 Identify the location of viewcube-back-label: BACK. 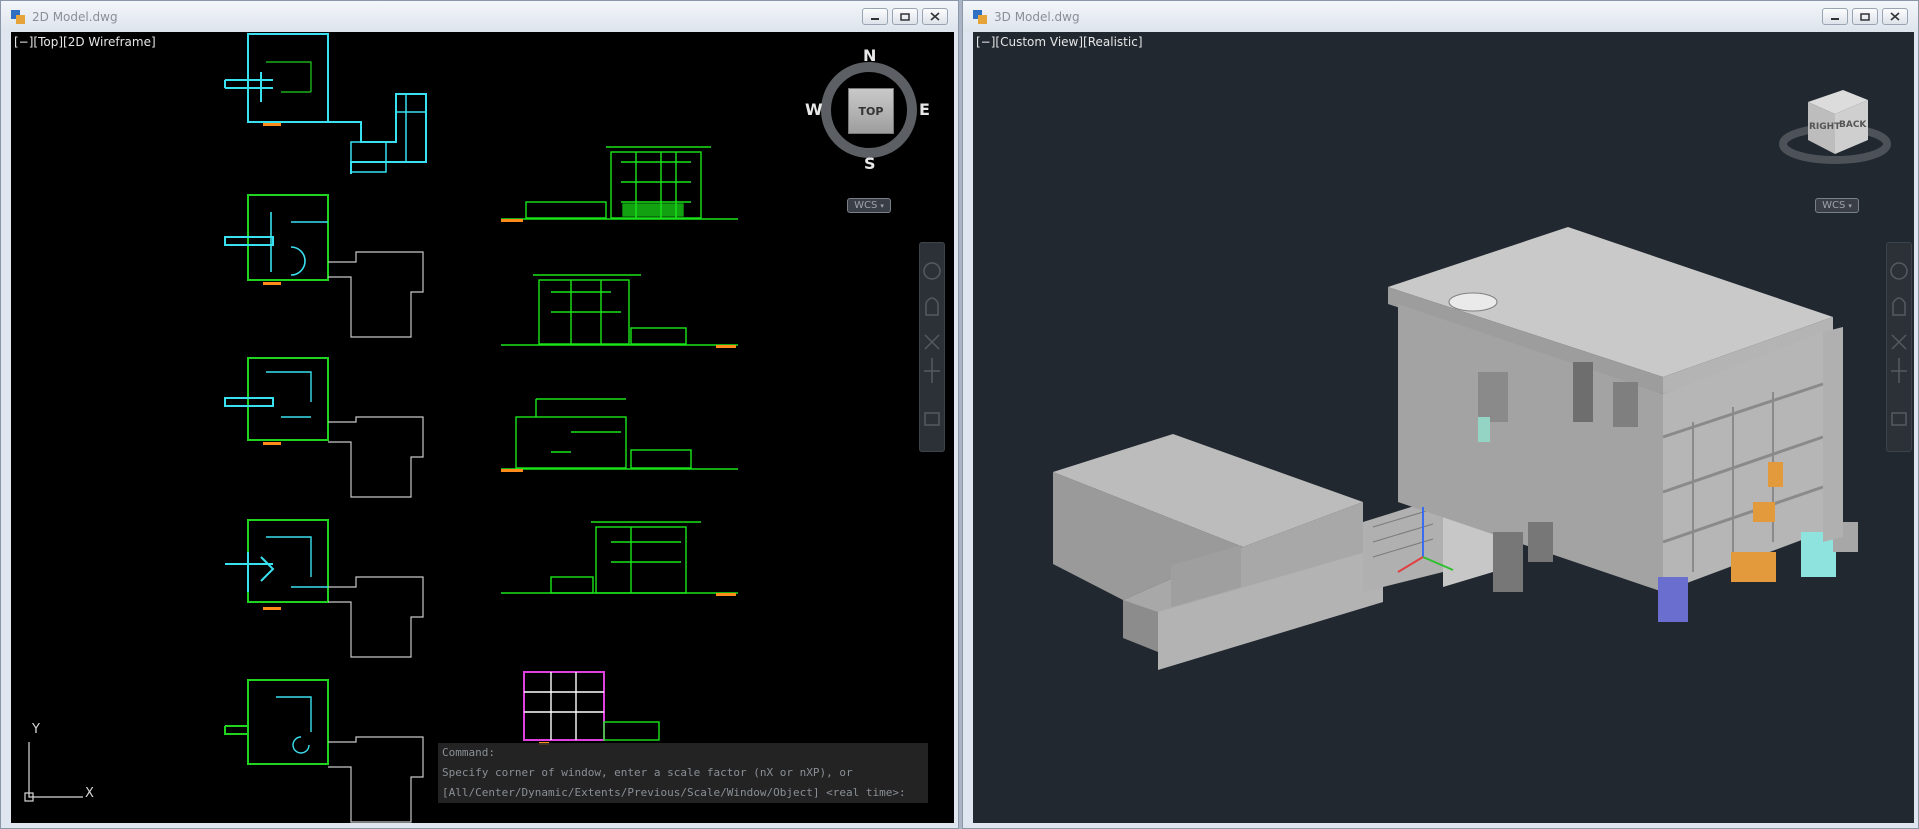
(1852, 125).